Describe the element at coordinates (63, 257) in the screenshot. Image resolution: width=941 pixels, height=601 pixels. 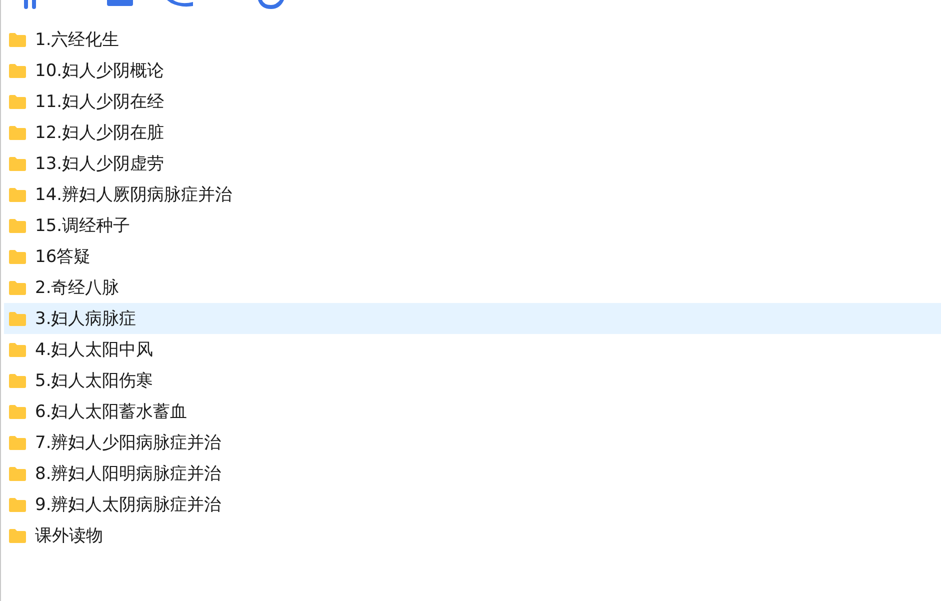
I see `folder-name: 16答疑` at that location.